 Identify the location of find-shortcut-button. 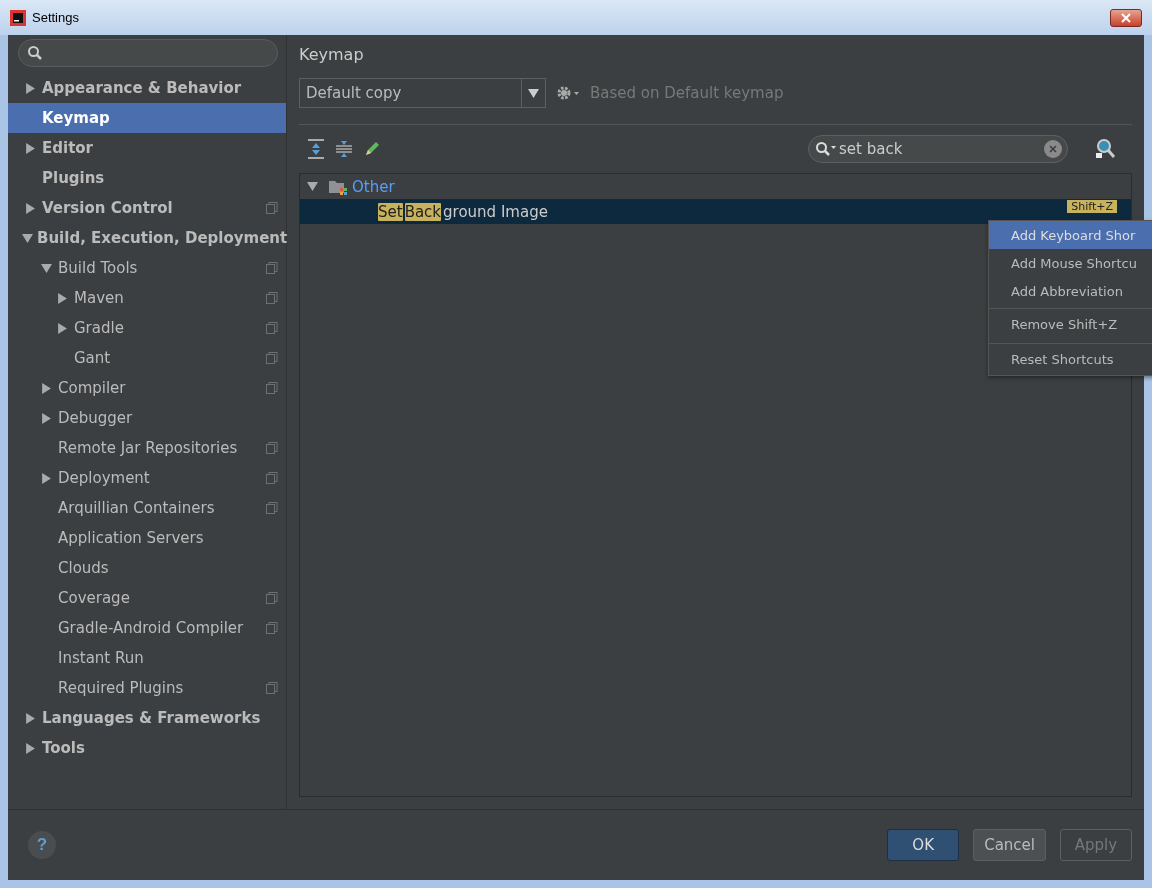
(1105, 149).